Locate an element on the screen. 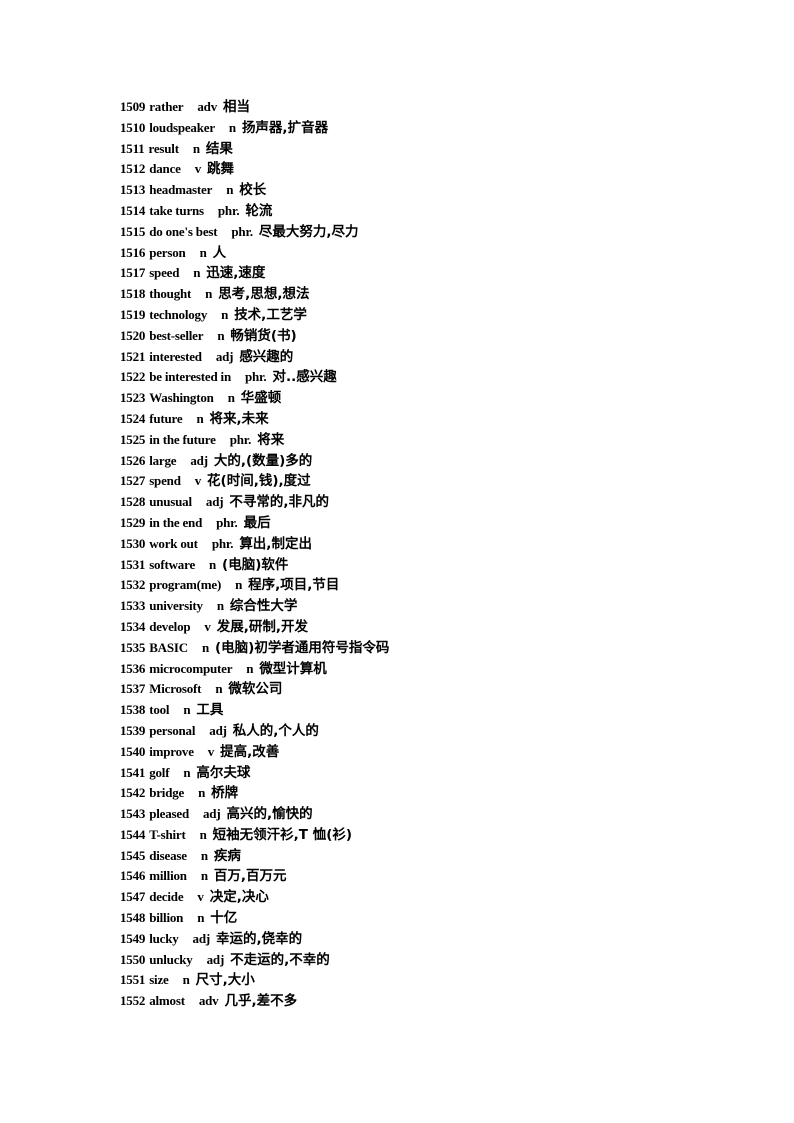 The width and height of the screenshot is (794, 1123). entry-word: rather is located at coordinates (166, 106).